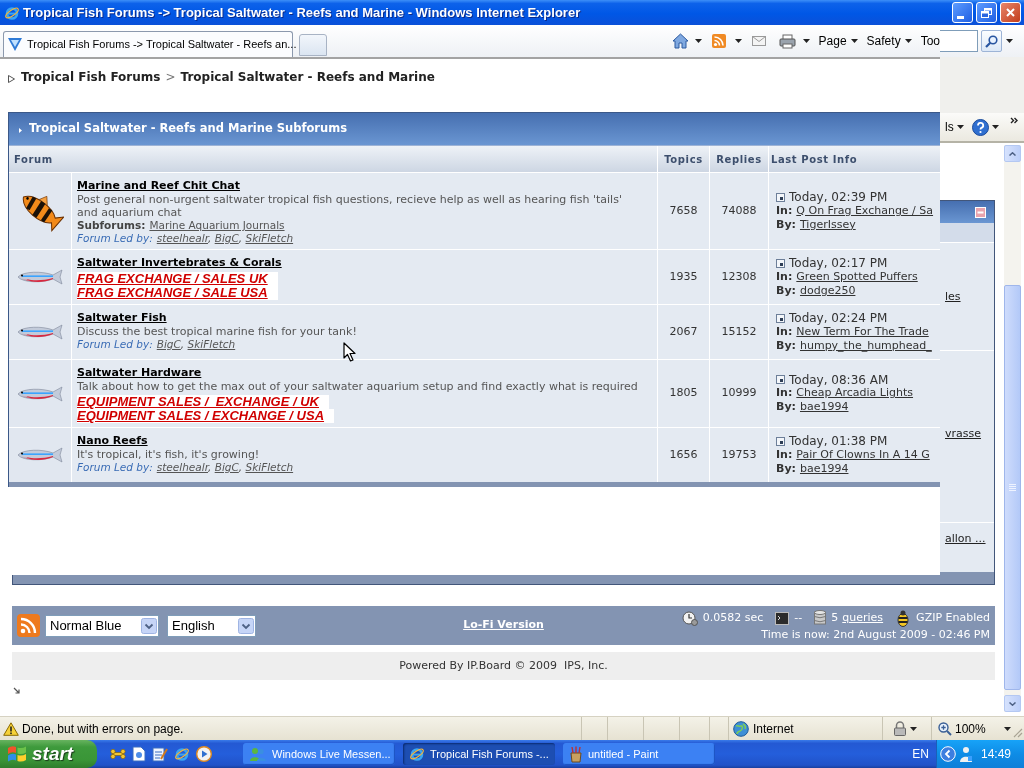 The width and height of the screenshot is (1024, 768). I want to click on author-link: humpy_the_humphead_, so click(865, 346).